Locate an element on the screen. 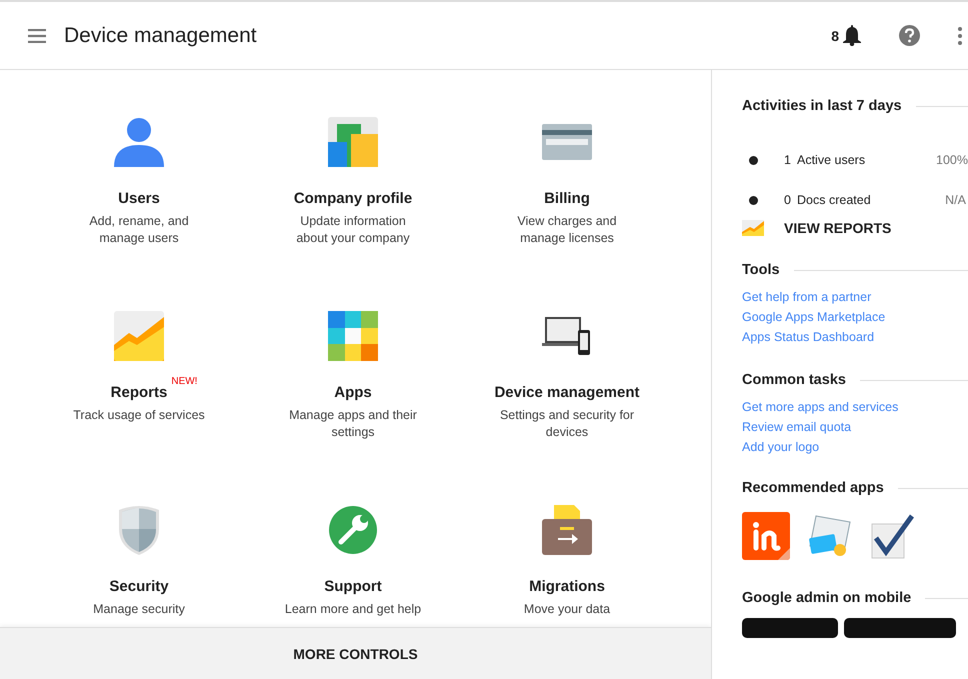 This screenshot has width=968, height=679. card-description: View charges and manage licenses is located at coordinates (567, 230).